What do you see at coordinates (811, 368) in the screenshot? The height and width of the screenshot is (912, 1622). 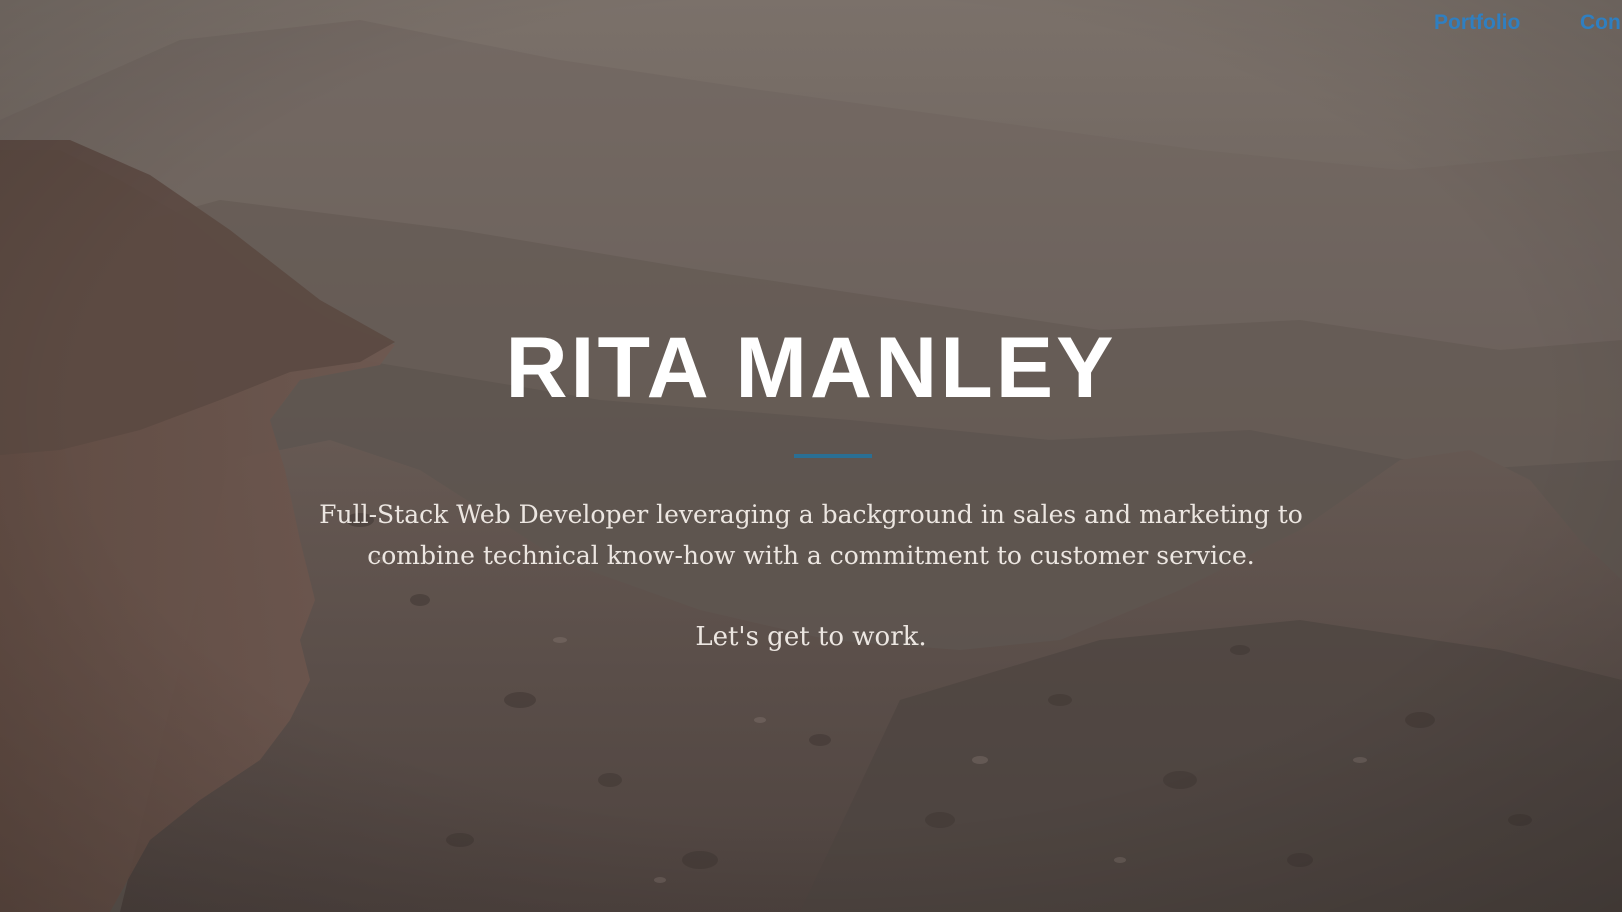 I see `hero-name-heading: RITA MANLEY` at bounding box center [811, 368].